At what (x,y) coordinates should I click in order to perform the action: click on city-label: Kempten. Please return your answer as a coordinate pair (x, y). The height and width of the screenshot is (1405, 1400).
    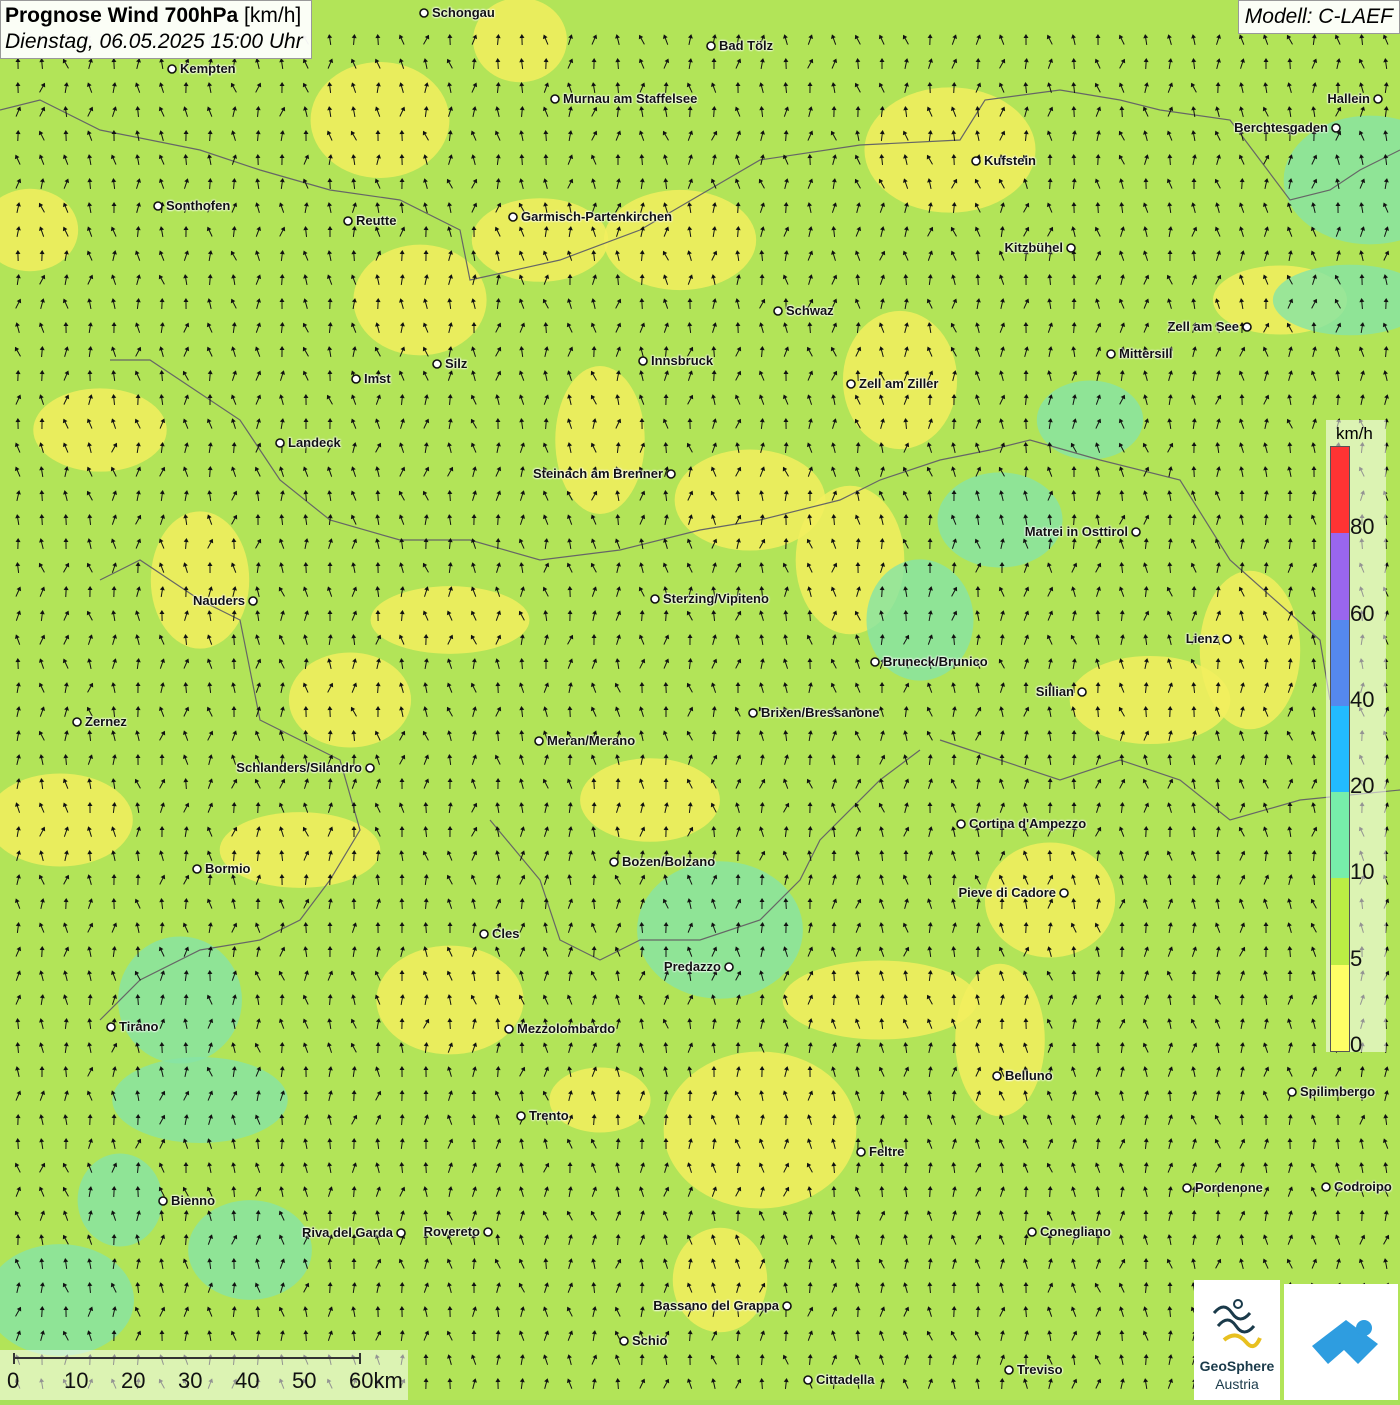
    Looking at the image, I should click on (208, 68).